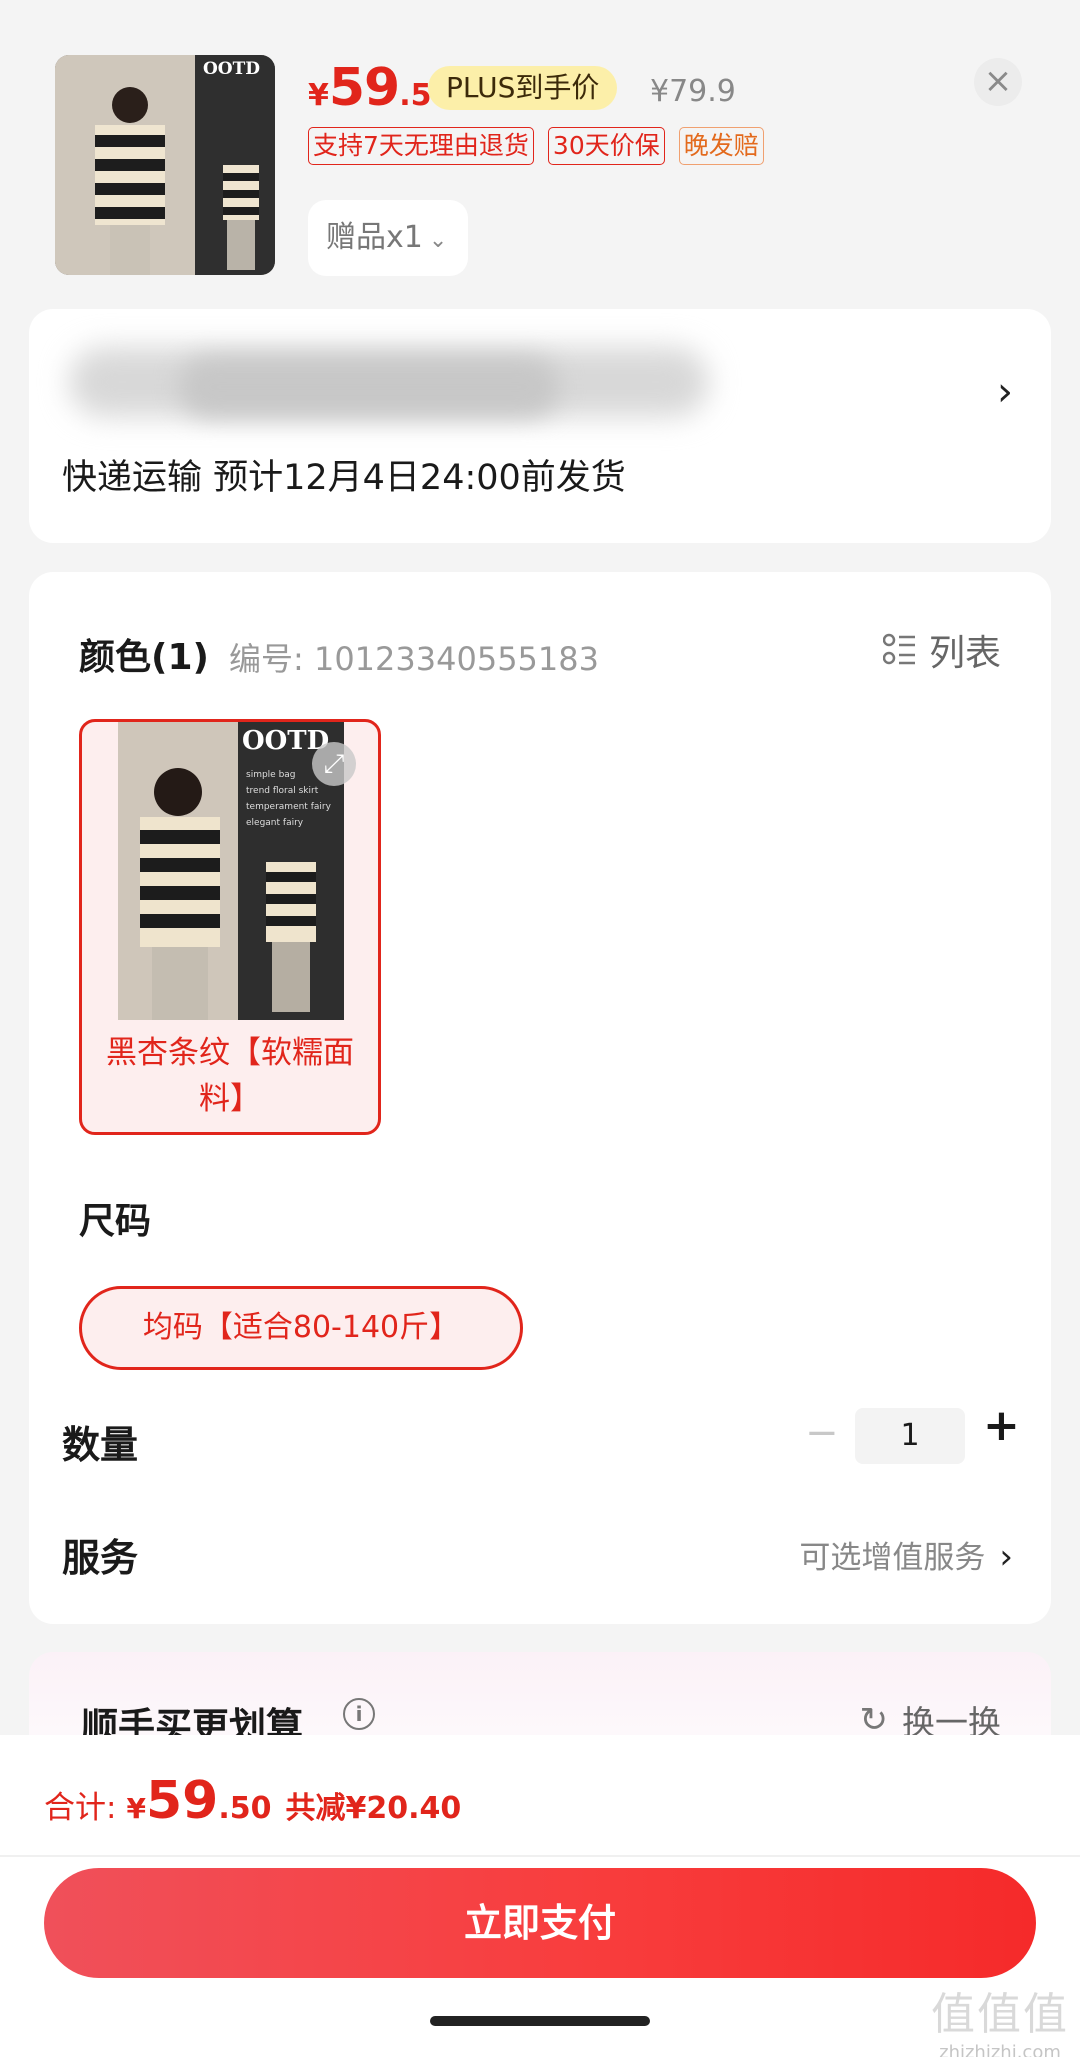  I want to click on service-tags: 支持7天无理由退货 30天价保 晚发赔, so click(536, 146).